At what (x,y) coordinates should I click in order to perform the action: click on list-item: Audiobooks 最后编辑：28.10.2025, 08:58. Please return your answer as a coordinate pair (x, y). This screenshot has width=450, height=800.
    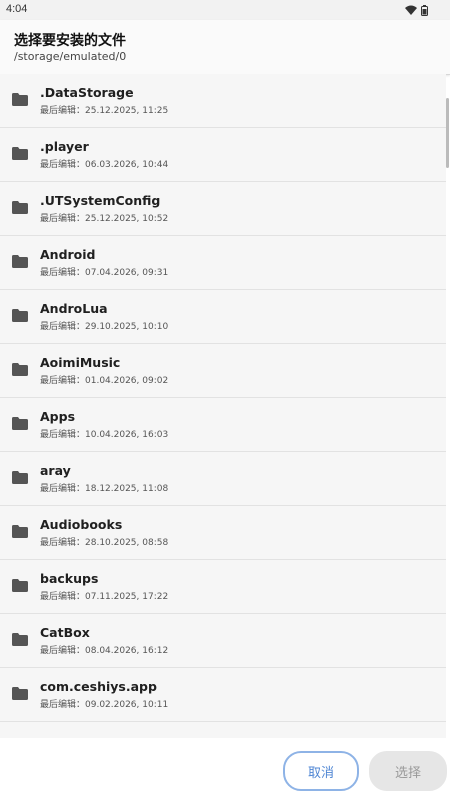
    Looking at the image, I should click on (223, 533).